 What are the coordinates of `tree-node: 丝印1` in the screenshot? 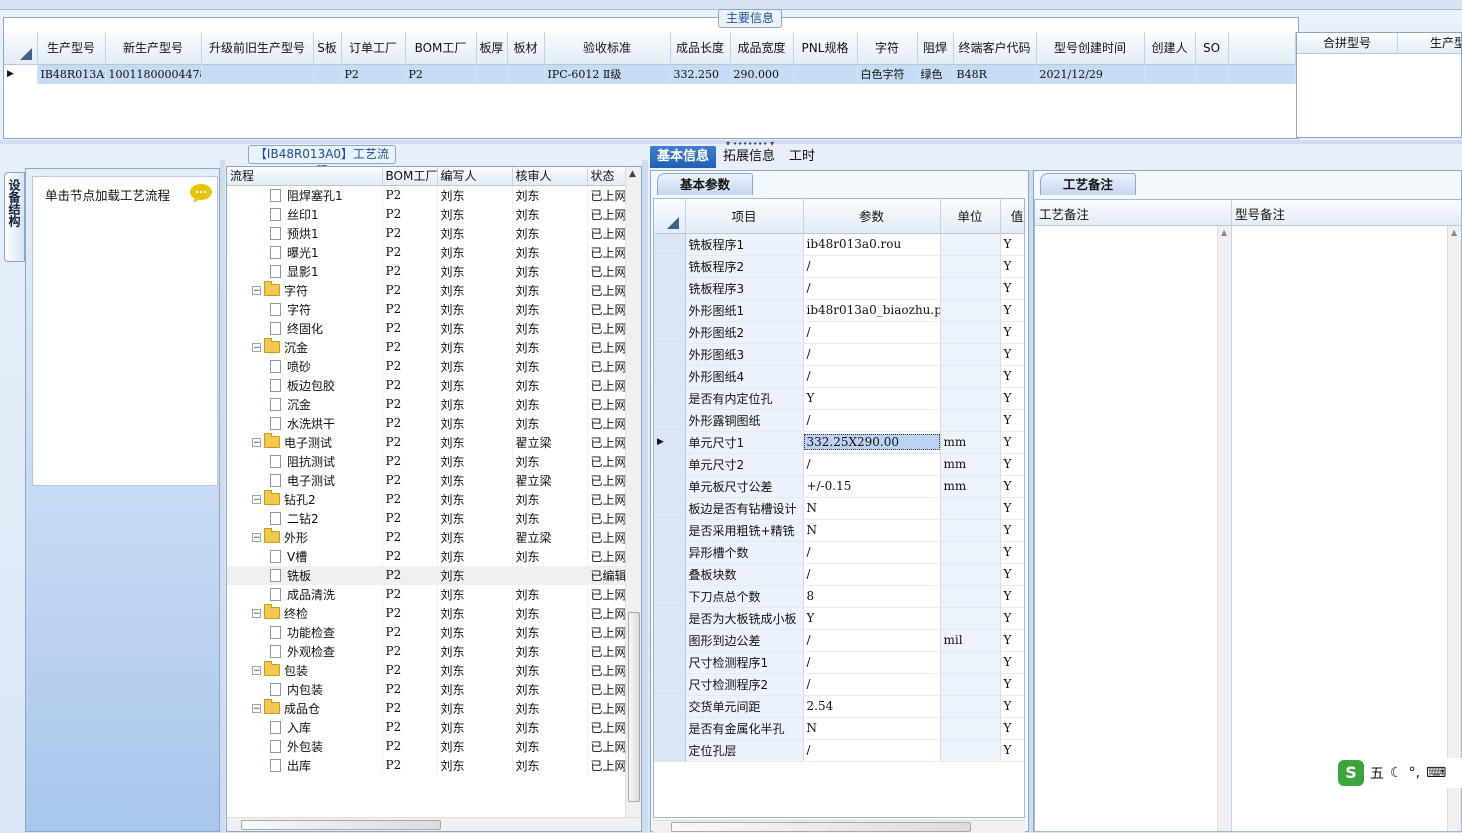 It's located at (304, 214).